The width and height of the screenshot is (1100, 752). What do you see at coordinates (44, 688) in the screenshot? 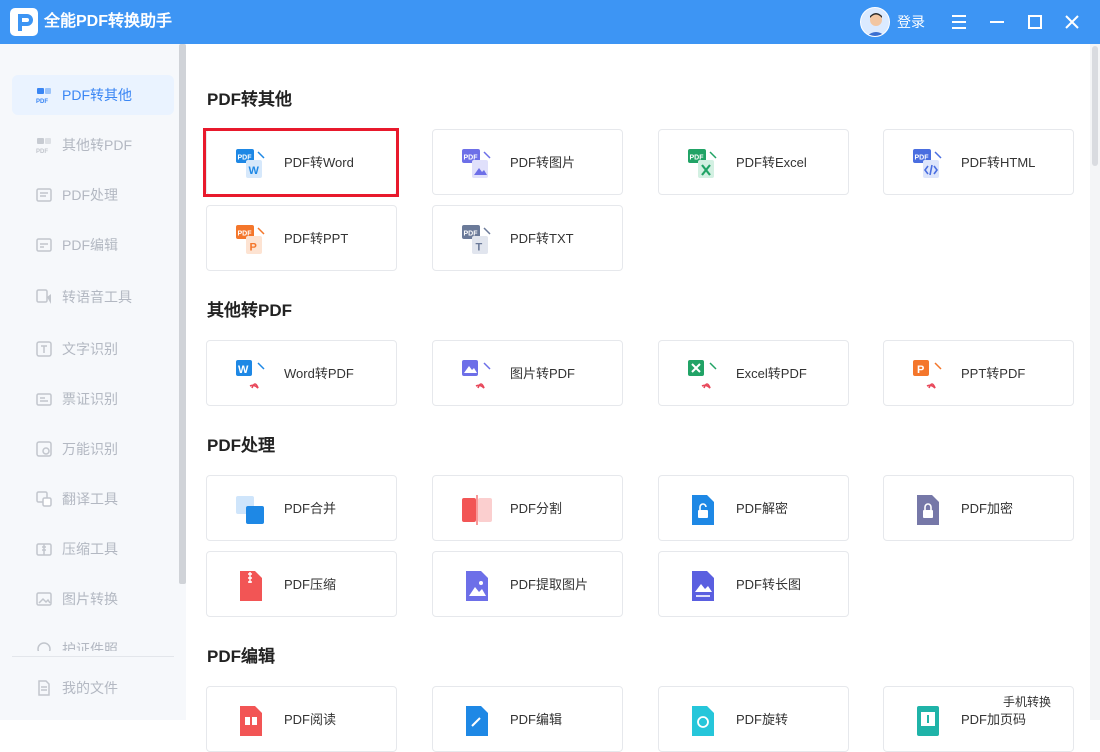
I see `file-icon` at bounding box center [44, 688].